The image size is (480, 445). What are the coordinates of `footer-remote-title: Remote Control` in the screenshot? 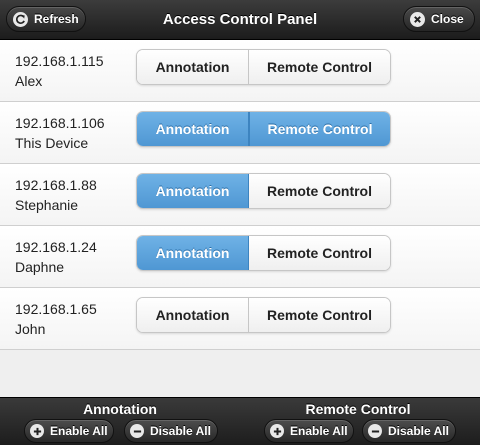 It's located at (358, 409).